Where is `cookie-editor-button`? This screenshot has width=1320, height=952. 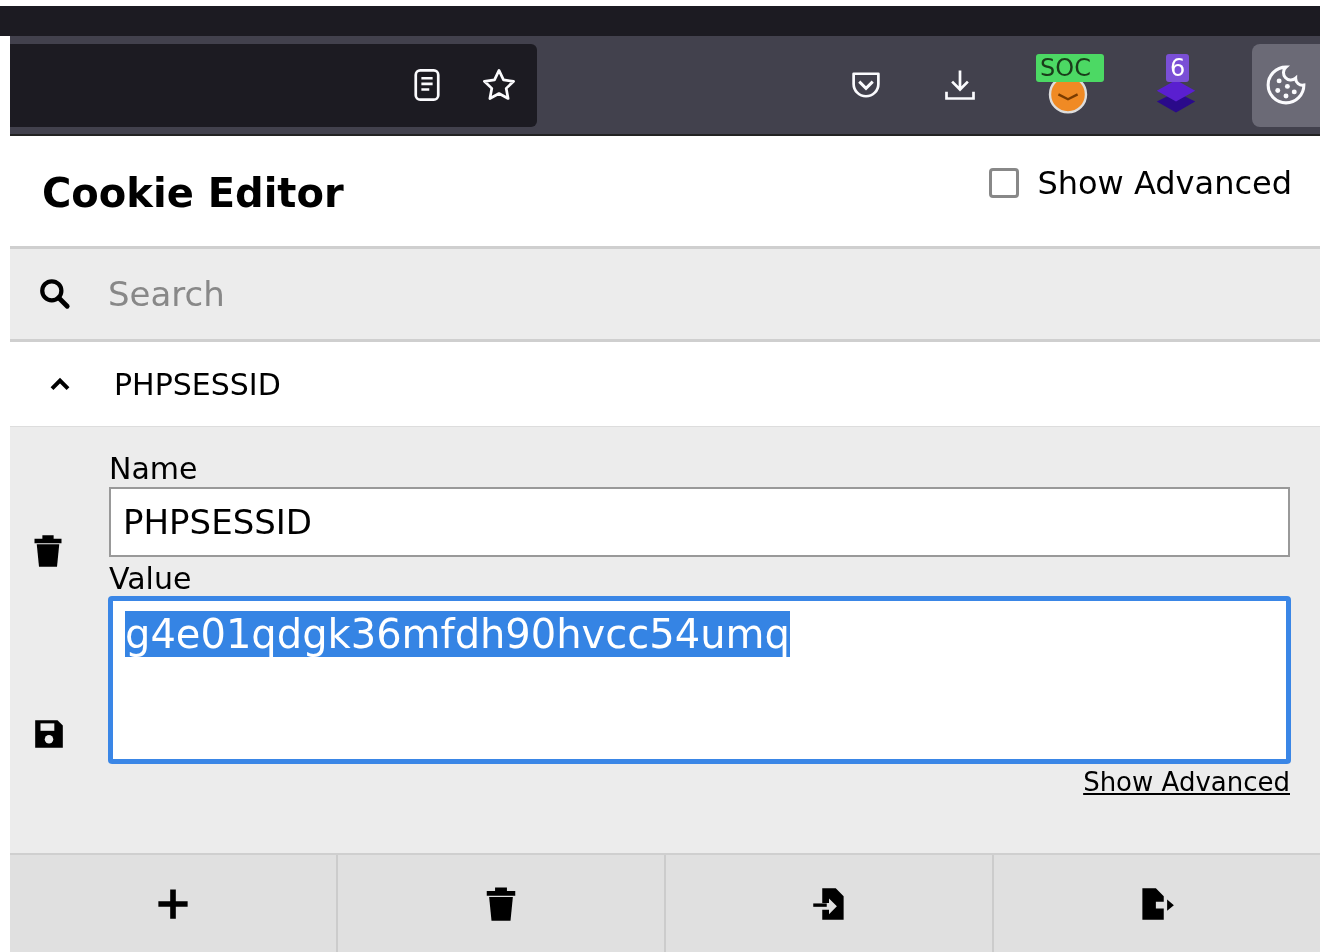 cookie-editor-button is located at coordinates (1286, 85).